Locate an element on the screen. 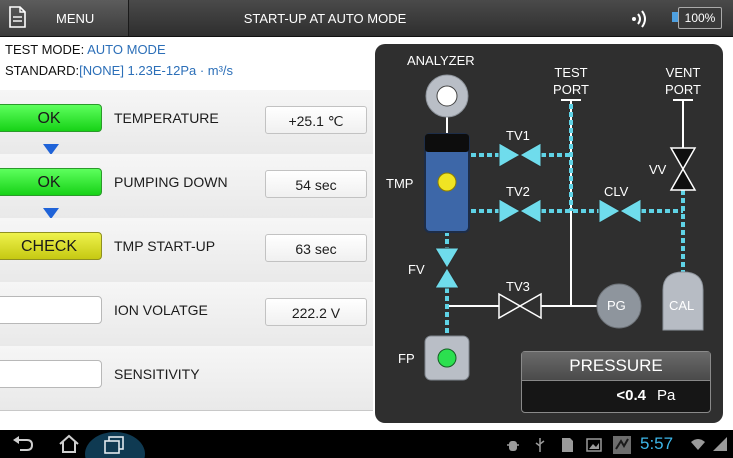 This screenshot has height=458, width=733. value-field: 63 sec is located at coordinates (316, 248).